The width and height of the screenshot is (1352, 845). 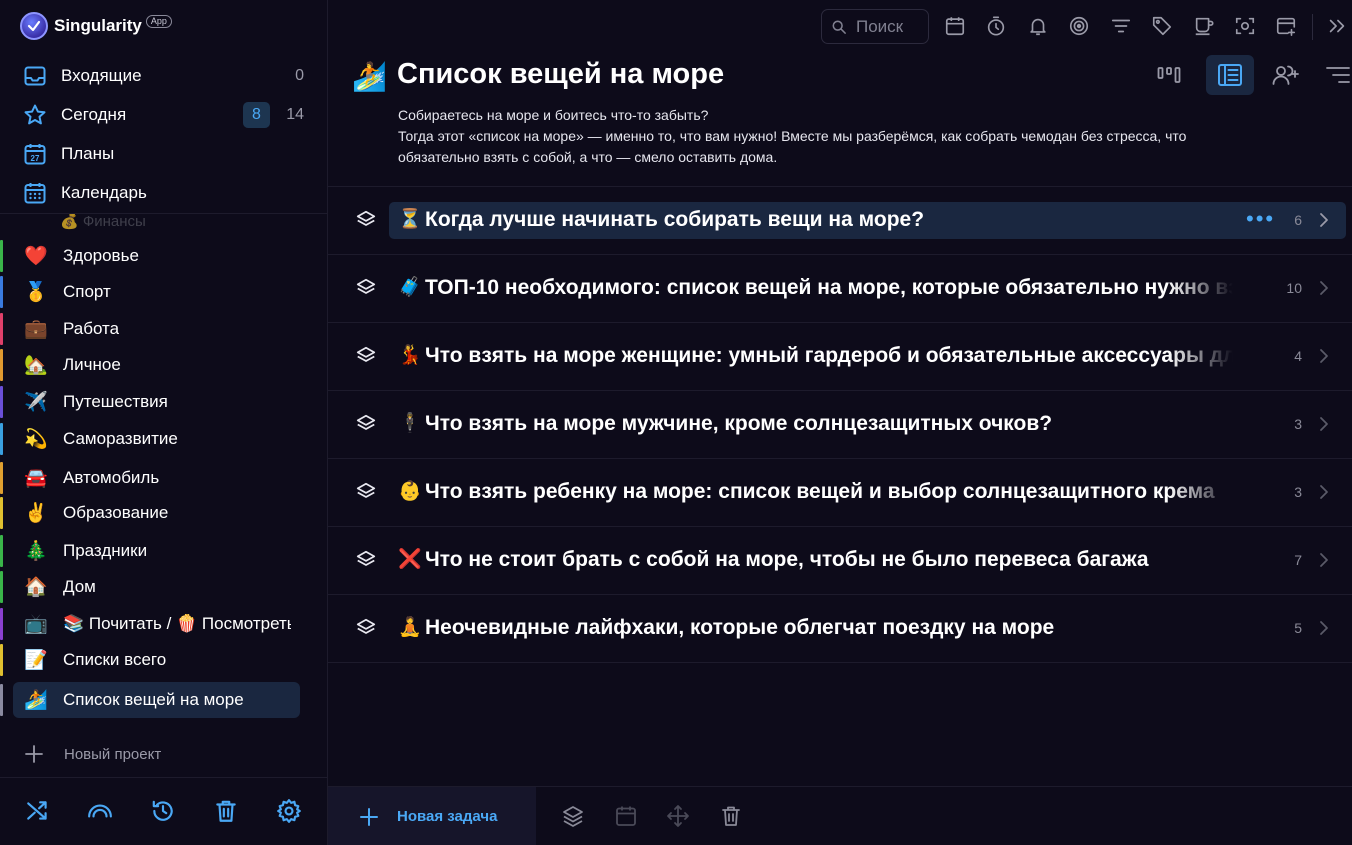 What do you see at coordinates (36, 700) in the screenshot?
I see `project-emoji: 🏄` at bounding box center [36, 700].